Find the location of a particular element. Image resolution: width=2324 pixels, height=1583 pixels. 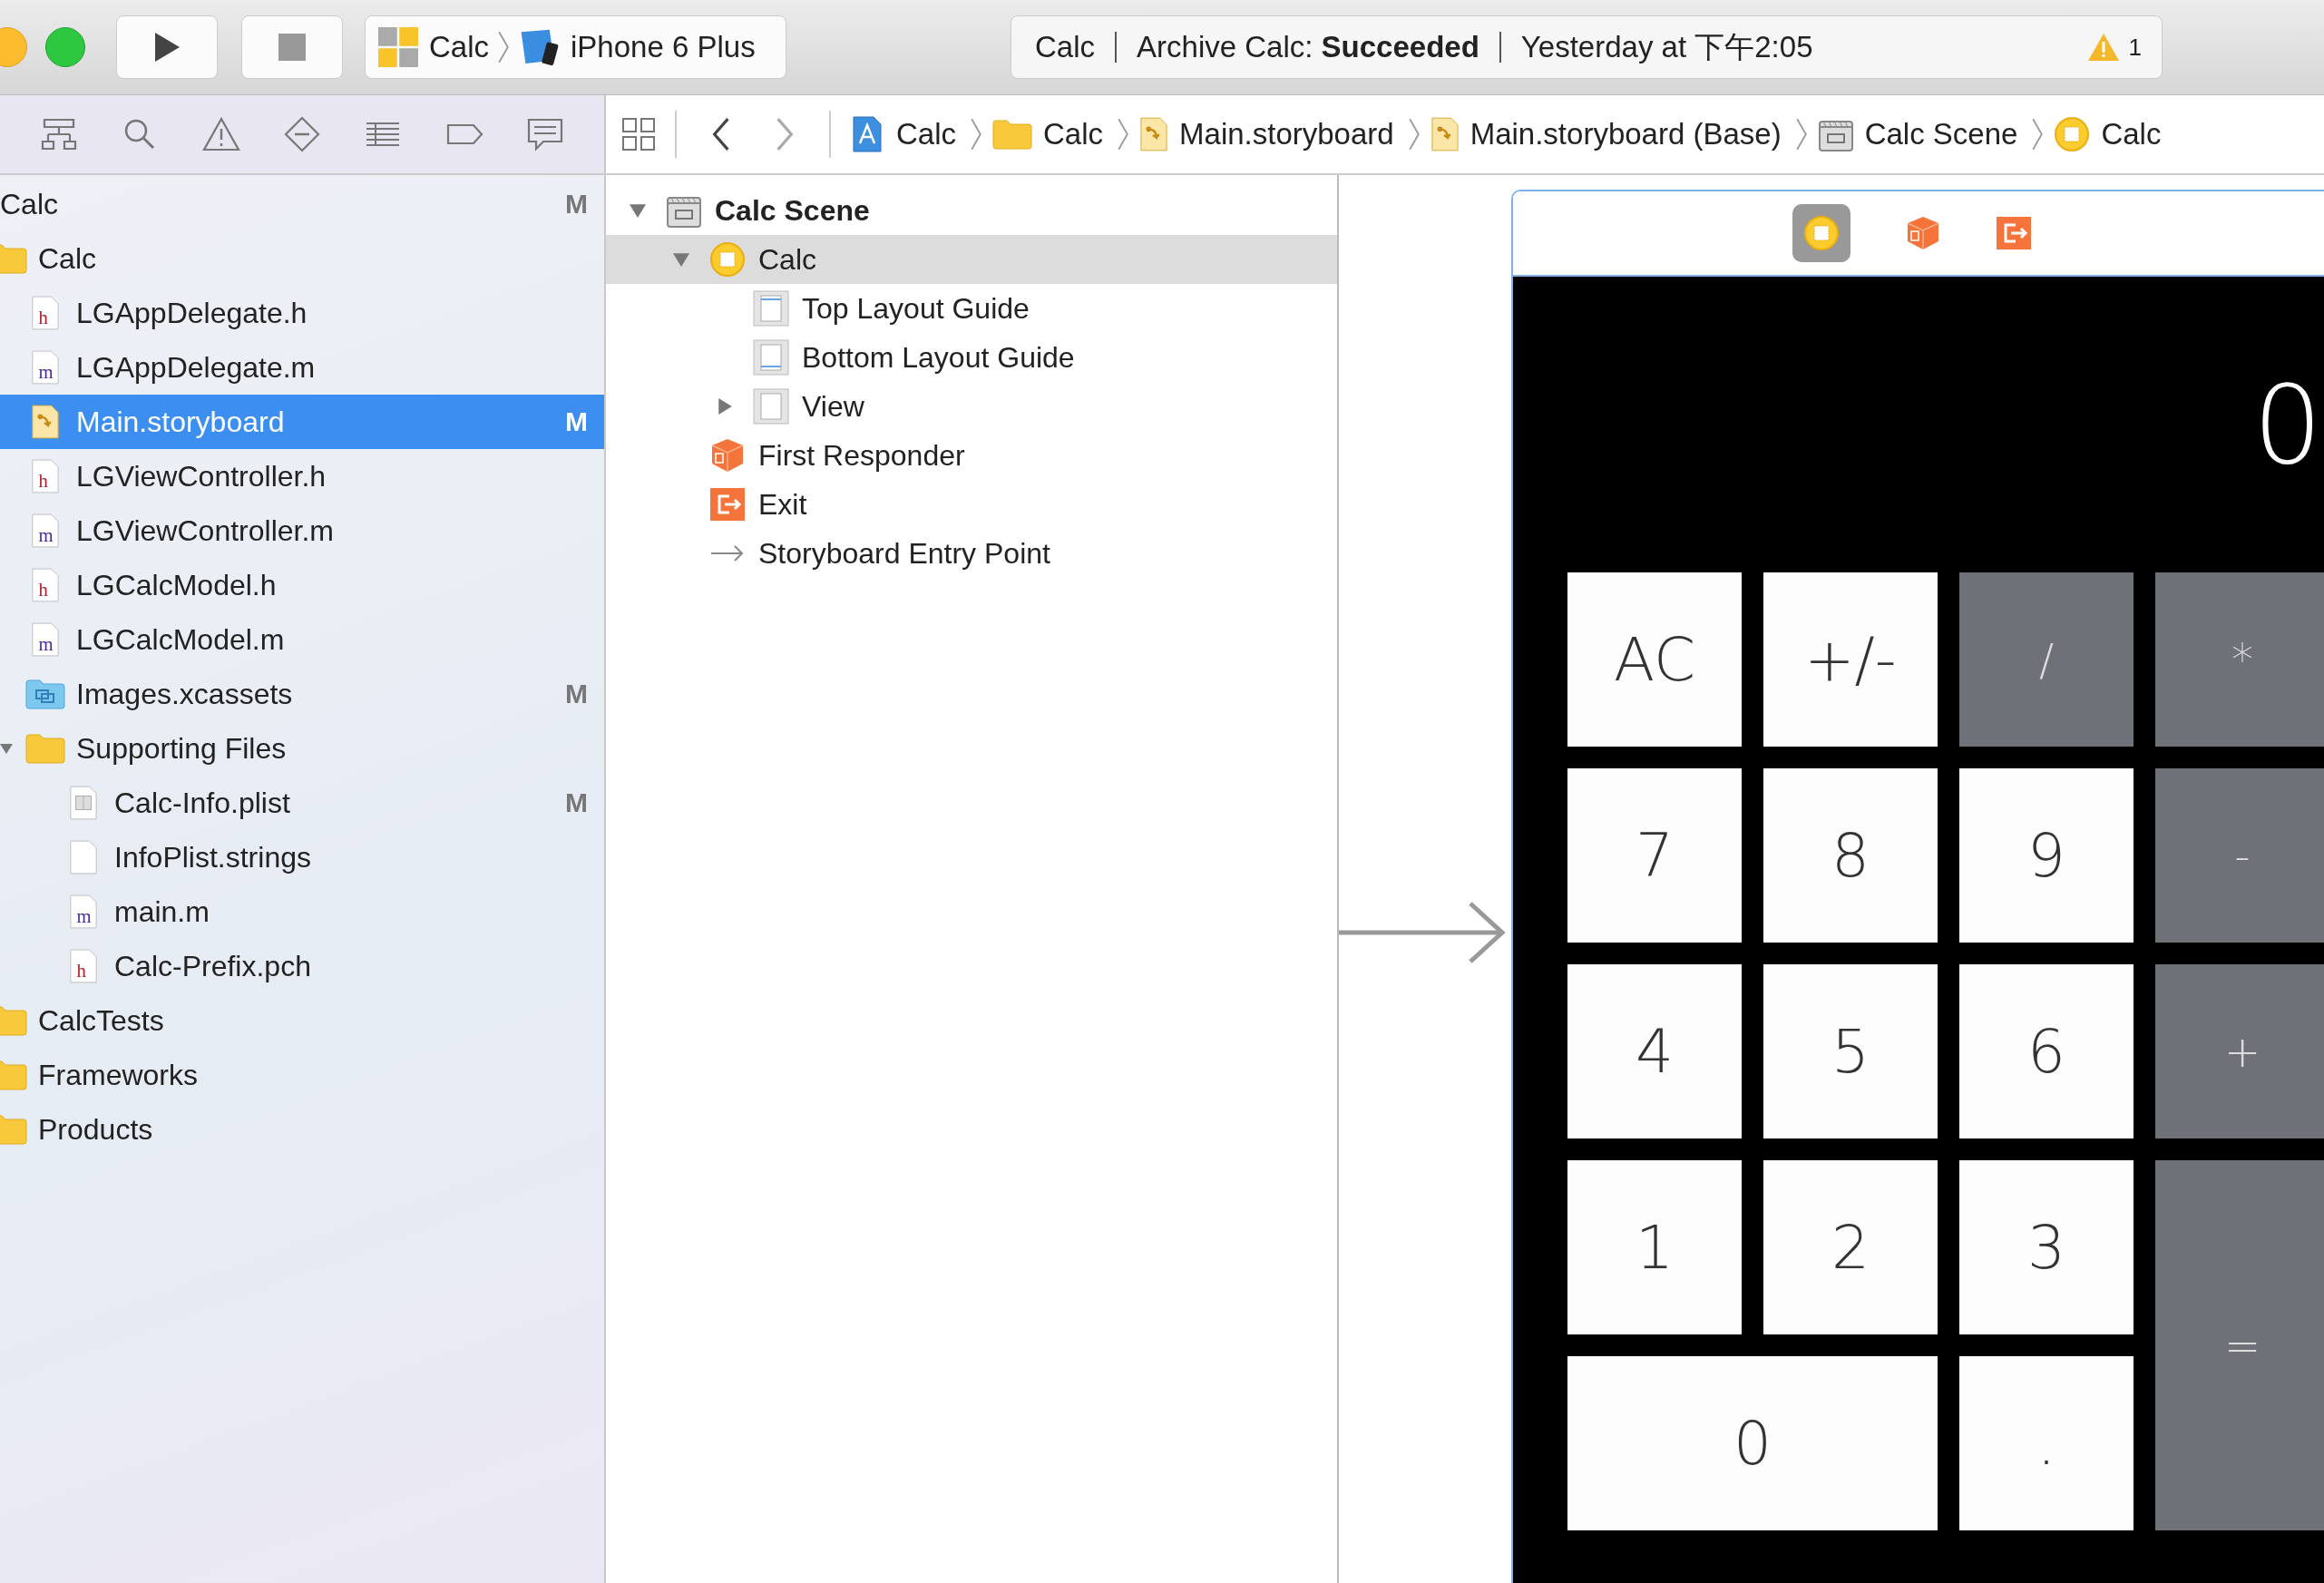

file-row: Calc M is located at coordinates (302, 204).